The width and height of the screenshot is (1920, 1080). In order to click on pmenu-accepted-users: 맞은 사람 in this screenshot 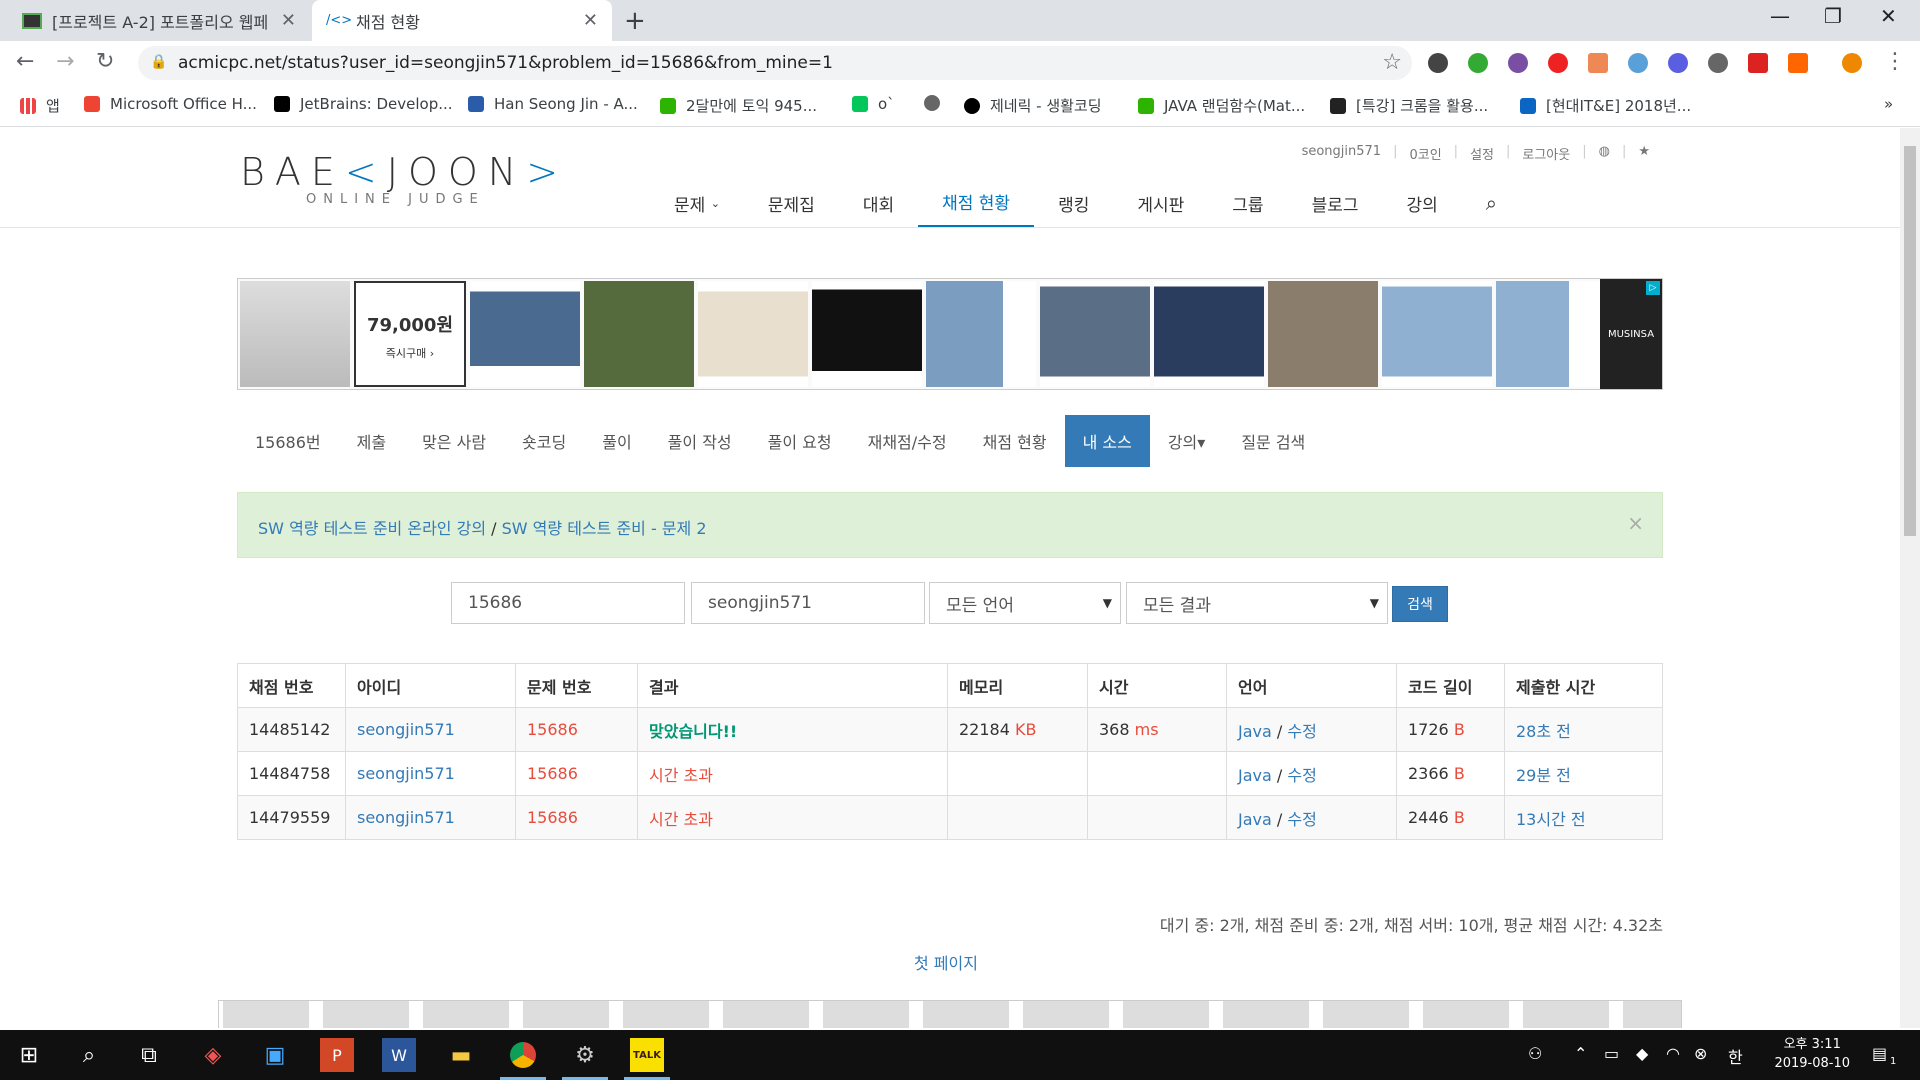, I will do `click(454, 441)`.